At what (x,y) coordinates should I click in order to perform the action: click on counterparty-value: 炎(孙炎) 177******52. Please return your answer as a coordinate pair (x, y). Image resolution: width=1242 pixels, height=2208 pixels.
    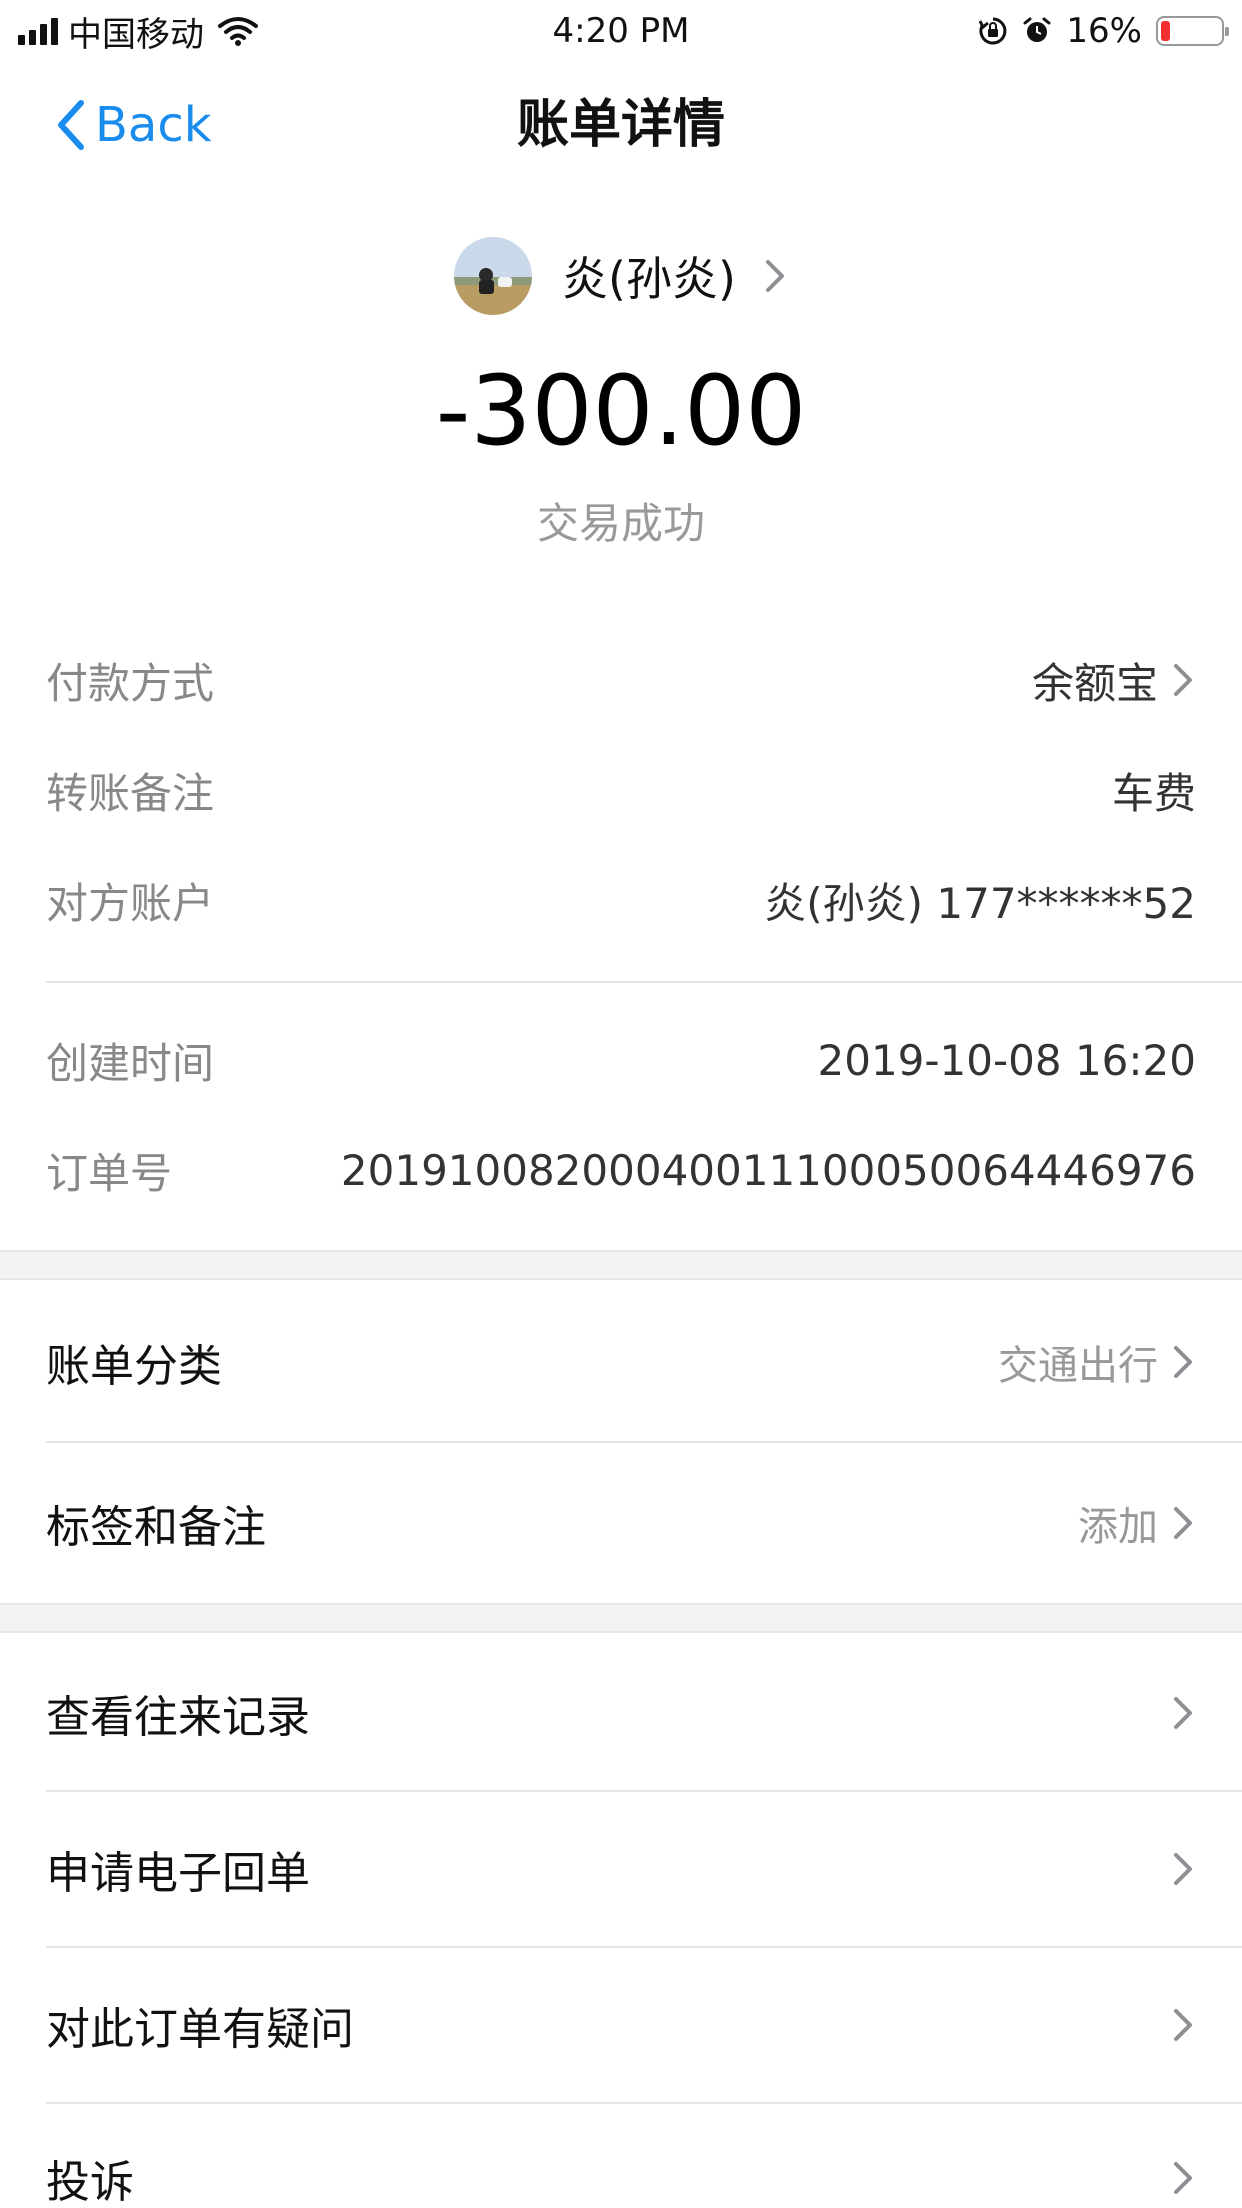
    Looking at the image, I should click on (980, 903).